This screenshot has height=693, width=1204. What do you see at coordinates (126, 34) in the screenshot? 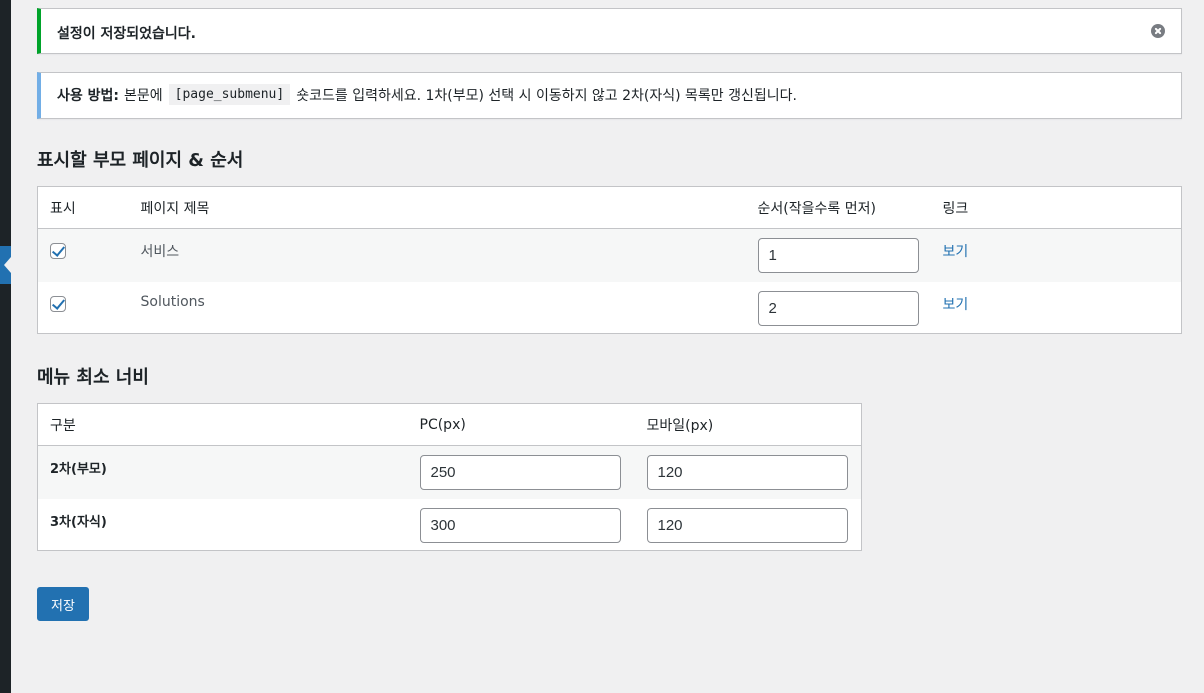
I see `success-message: 설정이 저장되었습니다.` at bounding box center [126, 34].